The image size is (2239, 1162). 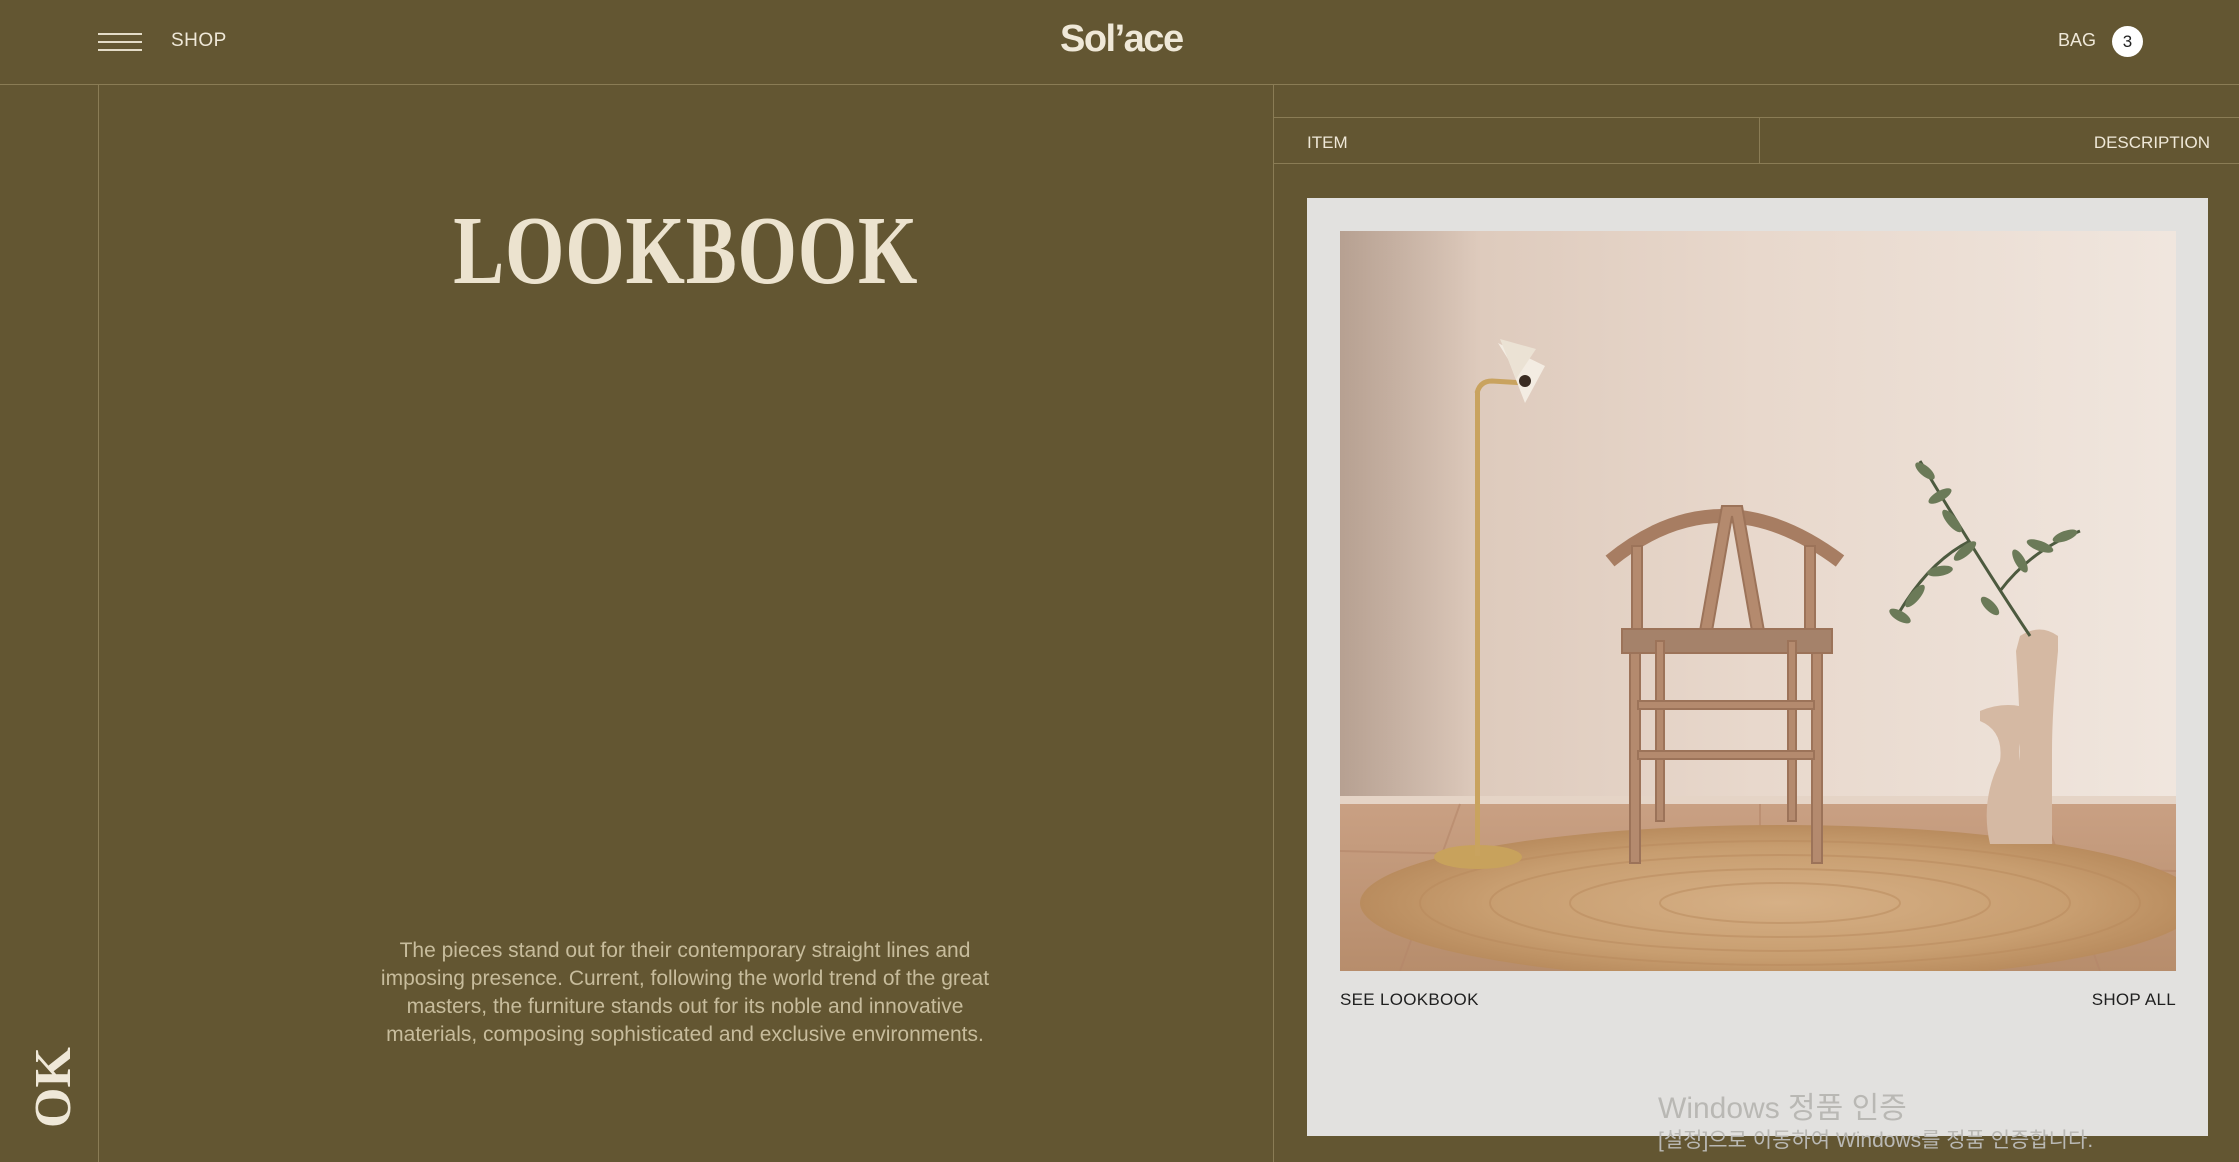 What do you see at coordinates (2152, 143) in the screenshot?
I see `tab-description: DESCRIPTION` at bounding box center [2152, 143].